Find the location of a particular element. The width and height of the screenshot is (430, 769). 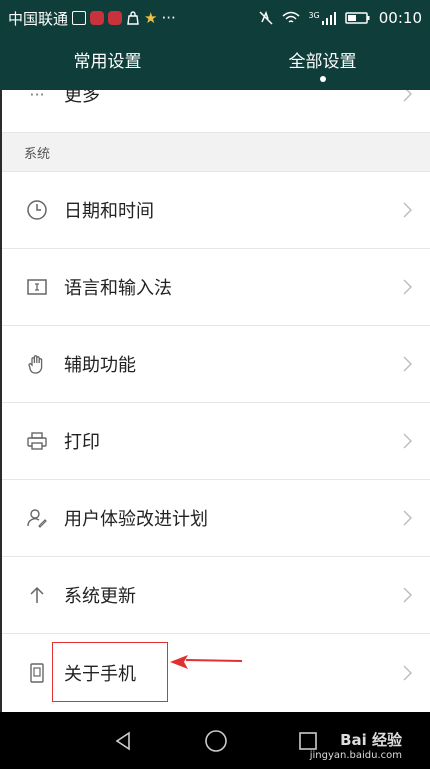

clock-icon is located at coordinates (37, 210).